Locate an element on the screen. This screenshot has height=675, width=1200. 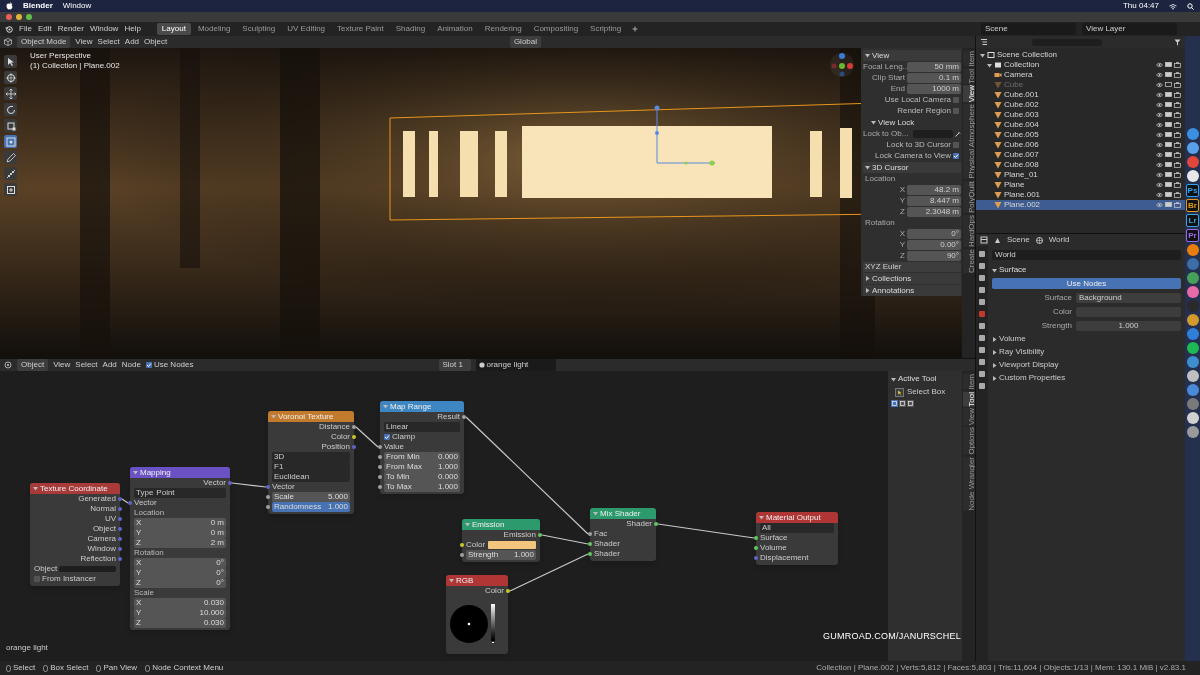
workspace-tab: Sculpting is located at coordinates (259, 29).